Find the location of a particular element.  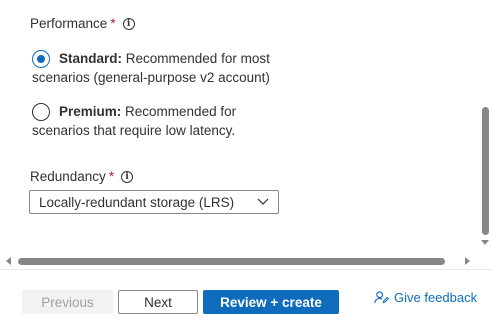

vertical-scrollbar-thumb is located at coordinates (485, 171).